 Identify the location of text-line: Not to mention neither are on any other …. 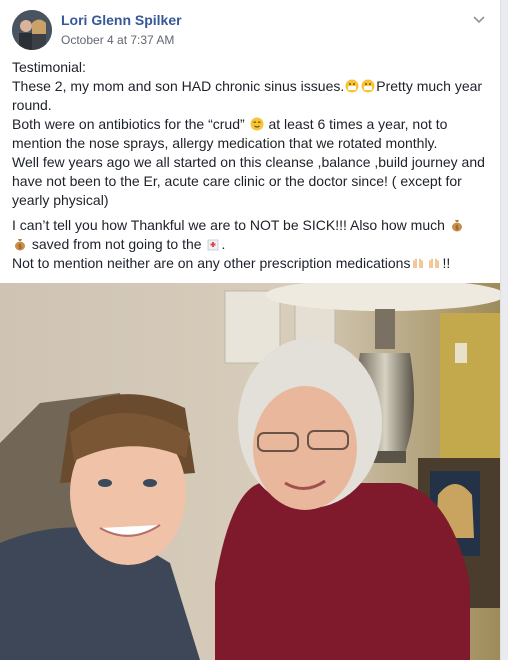
(211, 263).